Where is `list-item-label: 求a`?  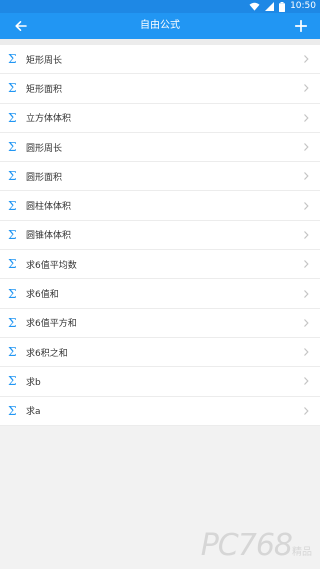
list-item-label: 求a is located at coordinates (33, 412).